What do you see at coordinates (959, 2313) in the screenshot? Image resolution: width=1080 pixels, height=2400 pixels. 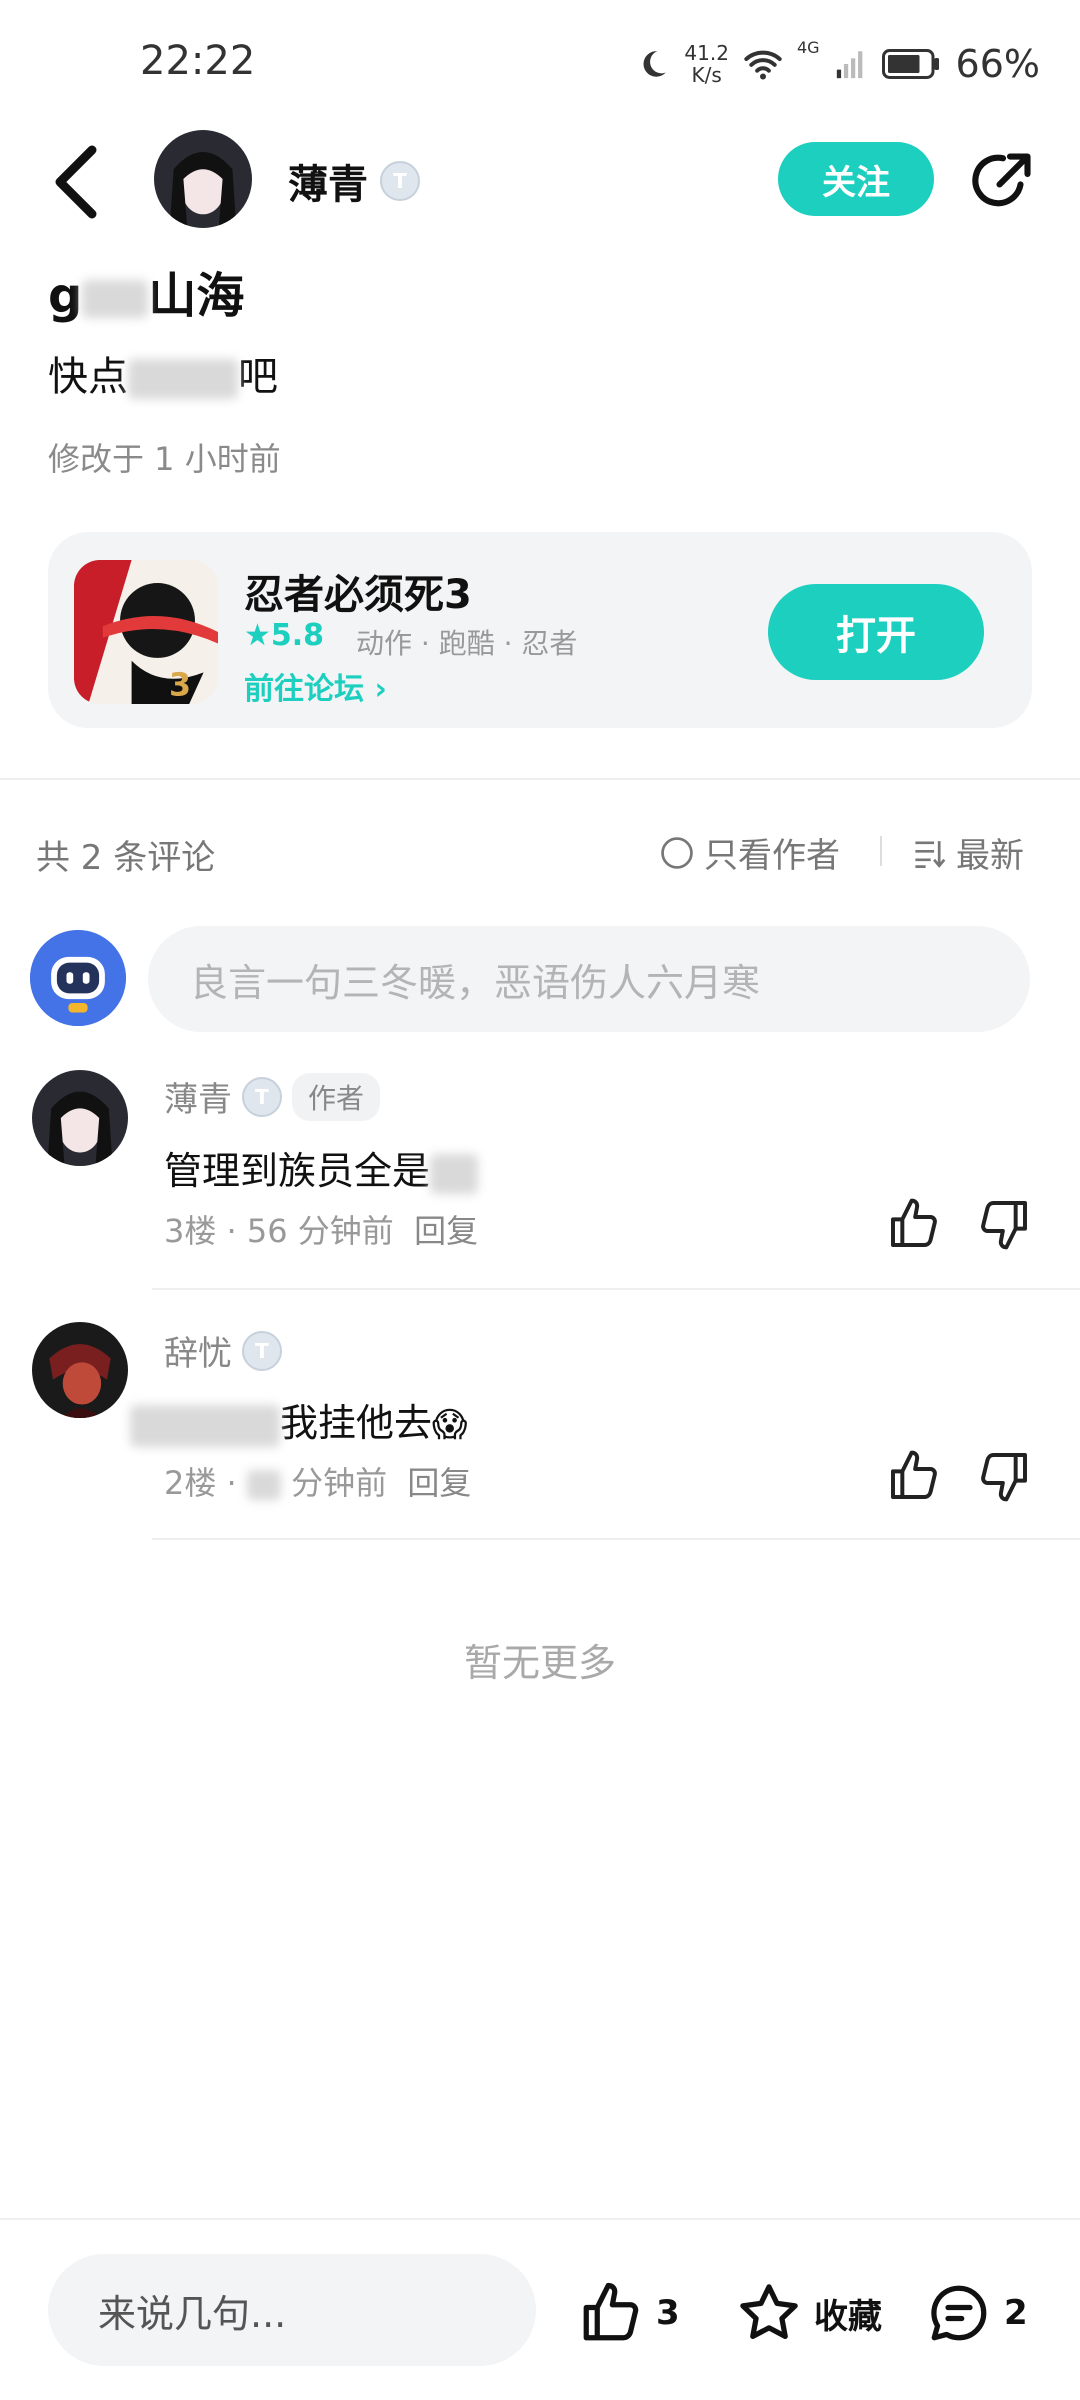 I see `comment-bubble-icon` at bounding box center [959, 2313].